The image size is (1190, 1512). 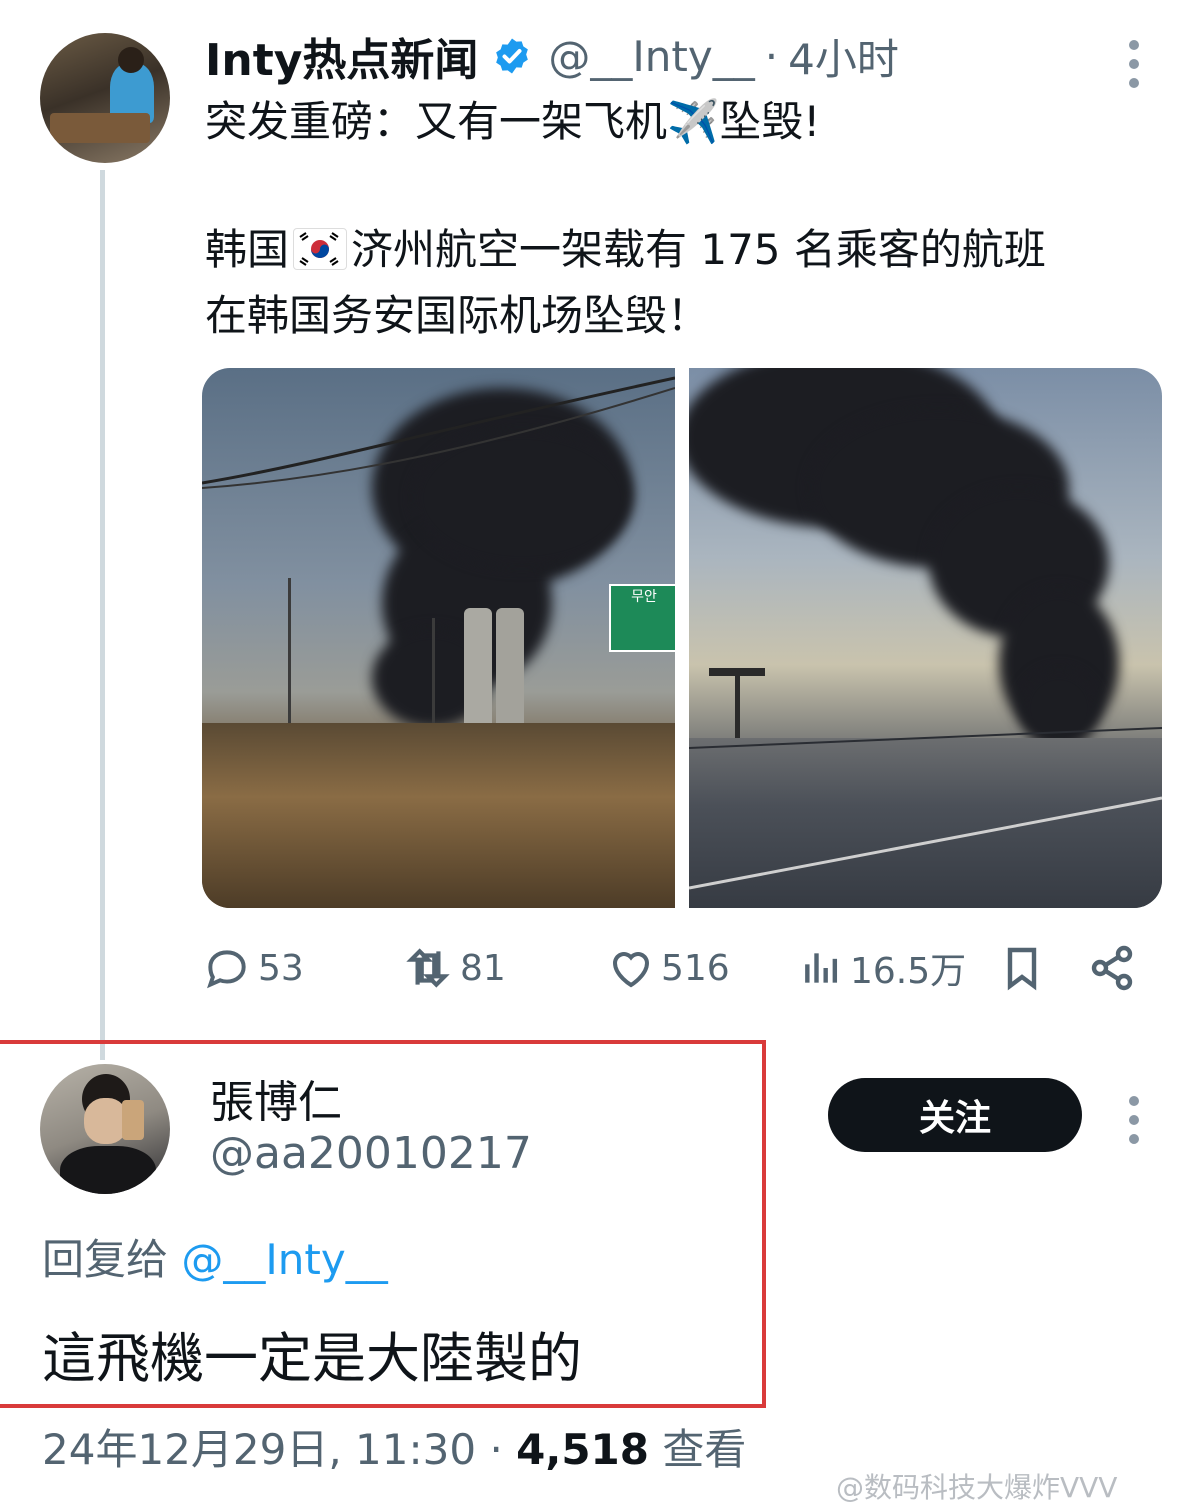 What do you see at coordinates (695, 968) in the screenshot?
I see `like-count: 516` at bounding box center [695, 968].